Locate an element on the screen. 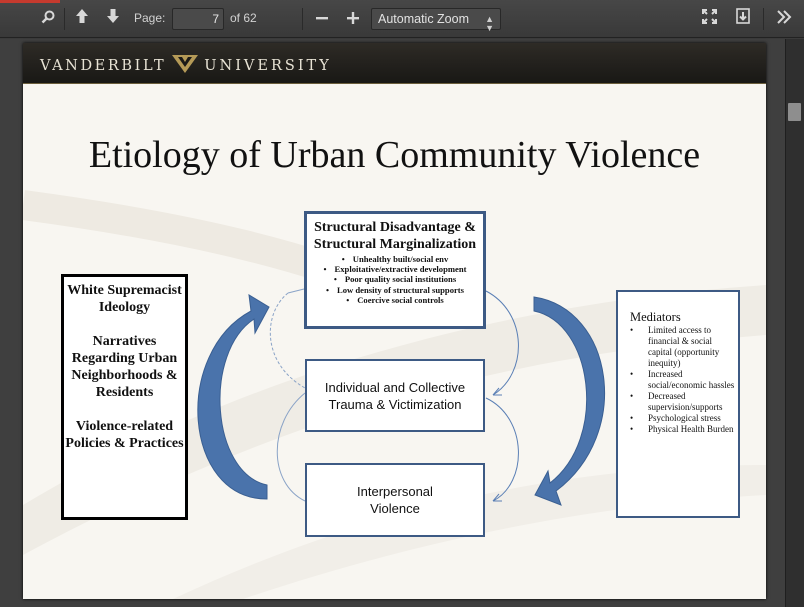  list-item: Unhealthy built/social env is located at coordinates (395, 259).